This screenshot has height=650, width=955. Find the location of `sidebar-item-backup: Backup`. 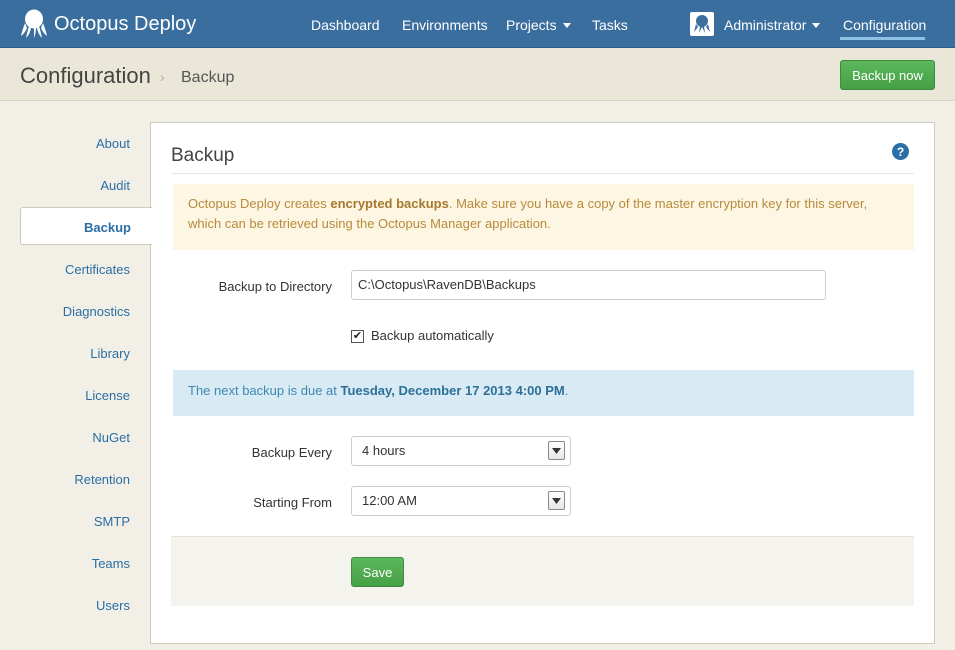

sidebar-item-backup: Backup is located at coordinates (86, 226).